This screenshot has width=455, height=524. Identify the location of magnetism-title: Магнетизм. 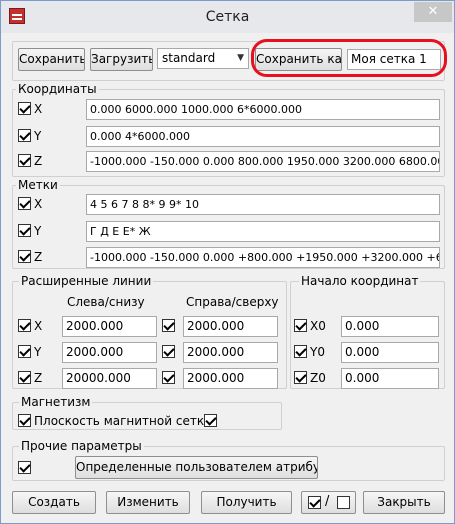
(56, 402).